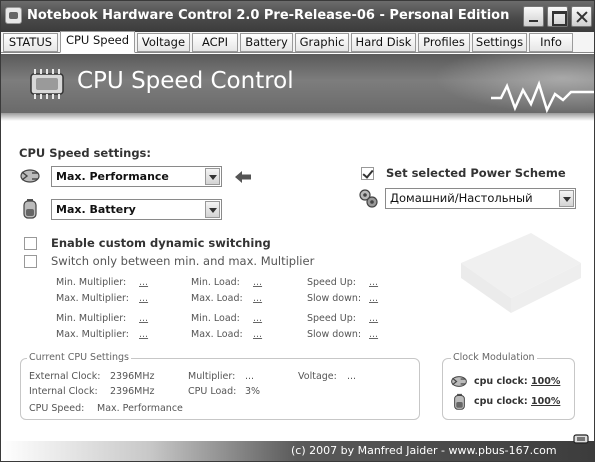 The width and height of the screenshot is (595, 462). Describe the element at coordinates (30, 243) in the screenshot. I see `custom-switching-checkbox` at that location.